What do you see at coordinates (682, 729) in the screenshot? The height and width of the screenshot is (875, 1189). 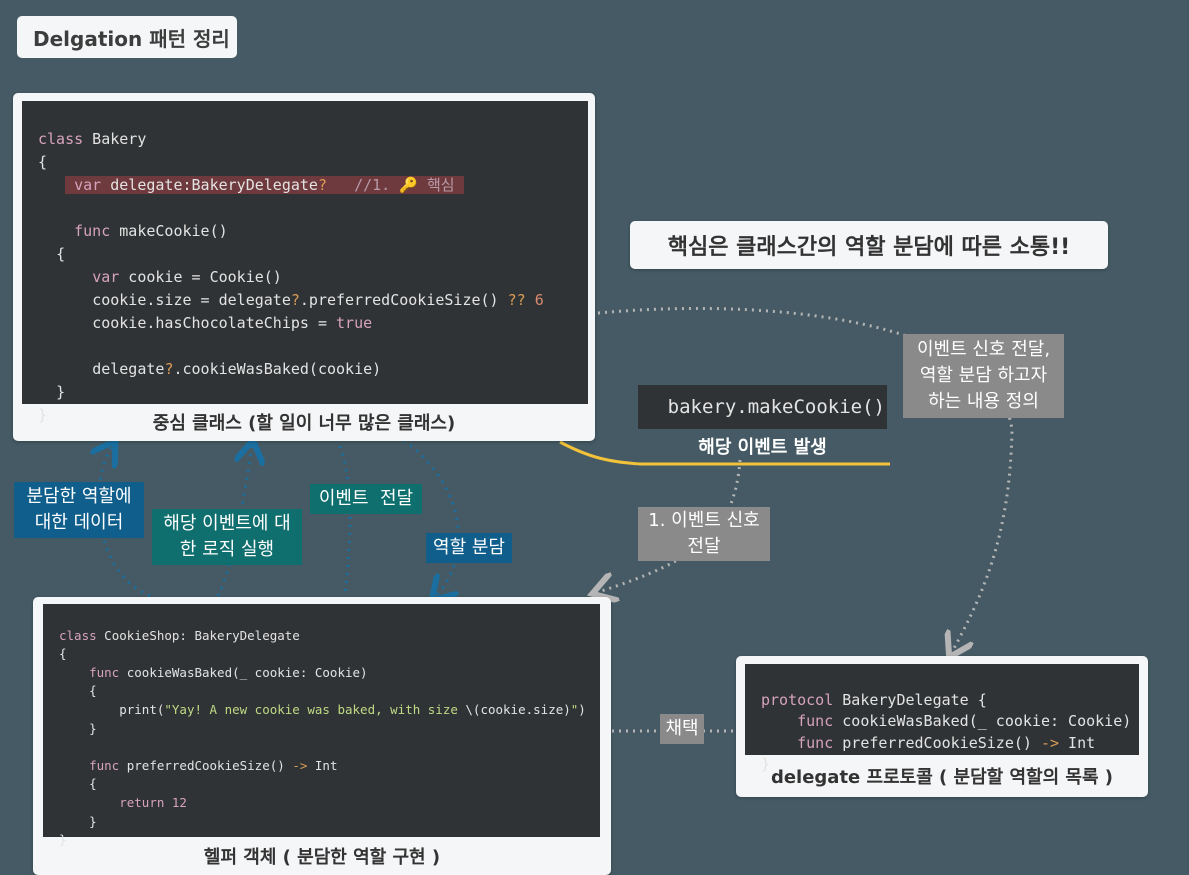 I see `adopt-label: 채택` at bounding box center [682, 729].